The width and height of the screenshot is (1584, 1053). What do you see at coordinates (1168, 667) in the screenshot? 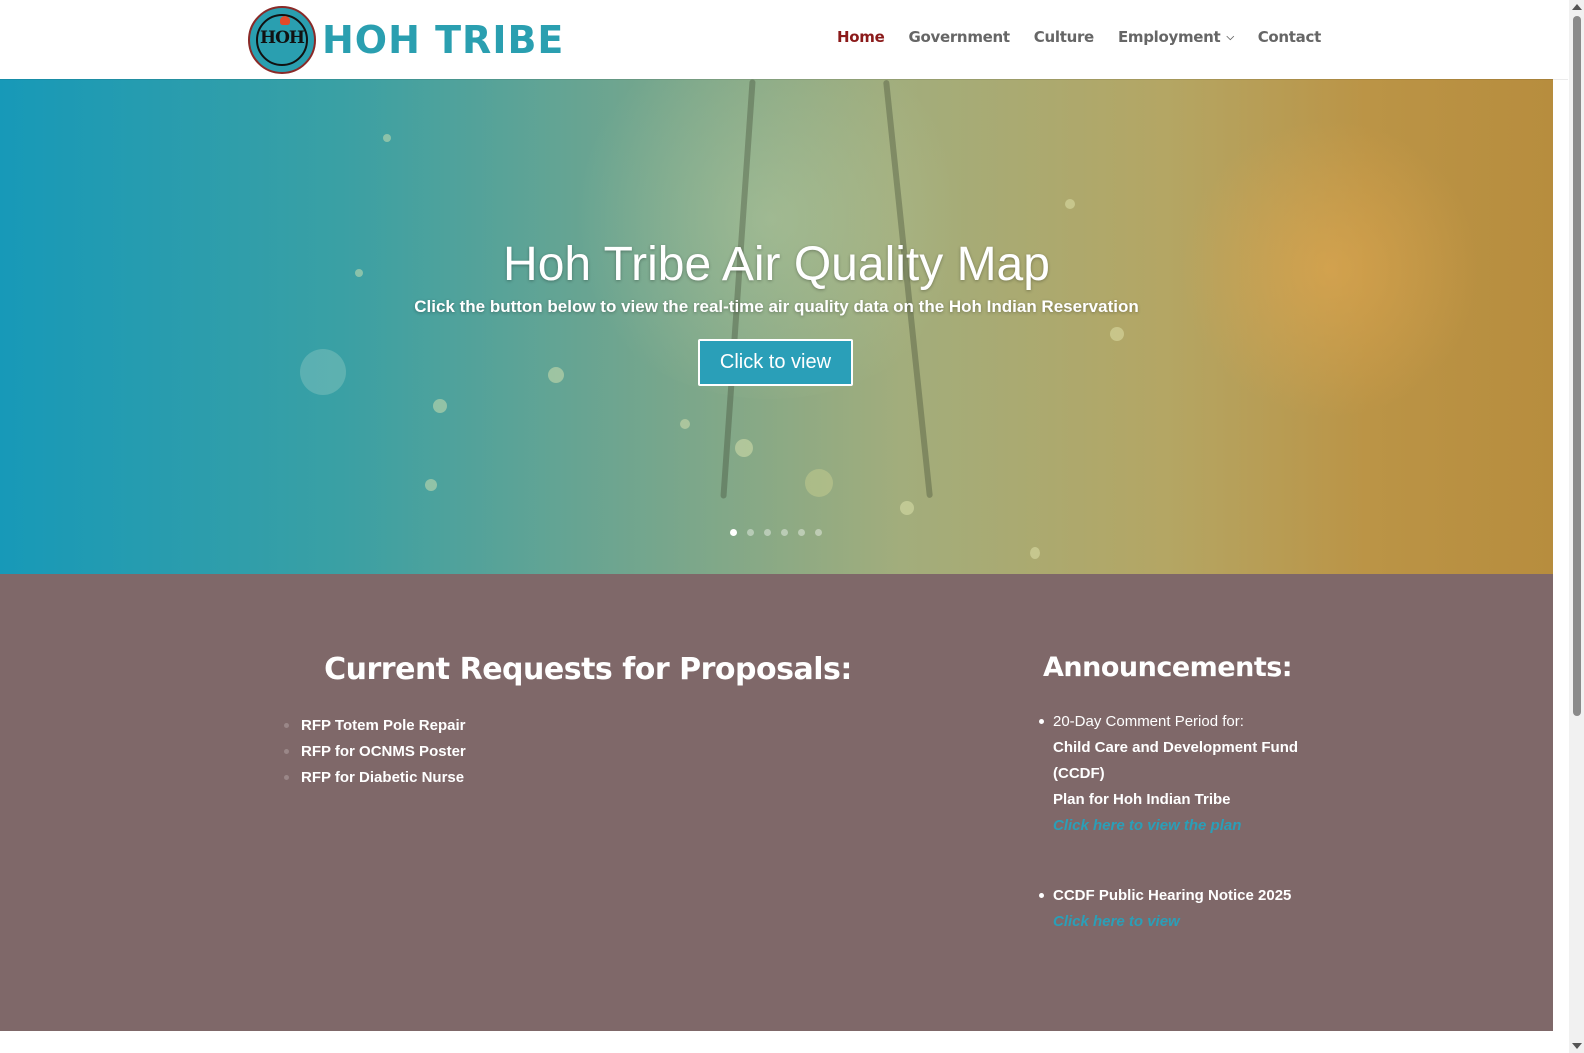
I see `announcements-heading: Announcements:` at bounding box center [1168, 667].